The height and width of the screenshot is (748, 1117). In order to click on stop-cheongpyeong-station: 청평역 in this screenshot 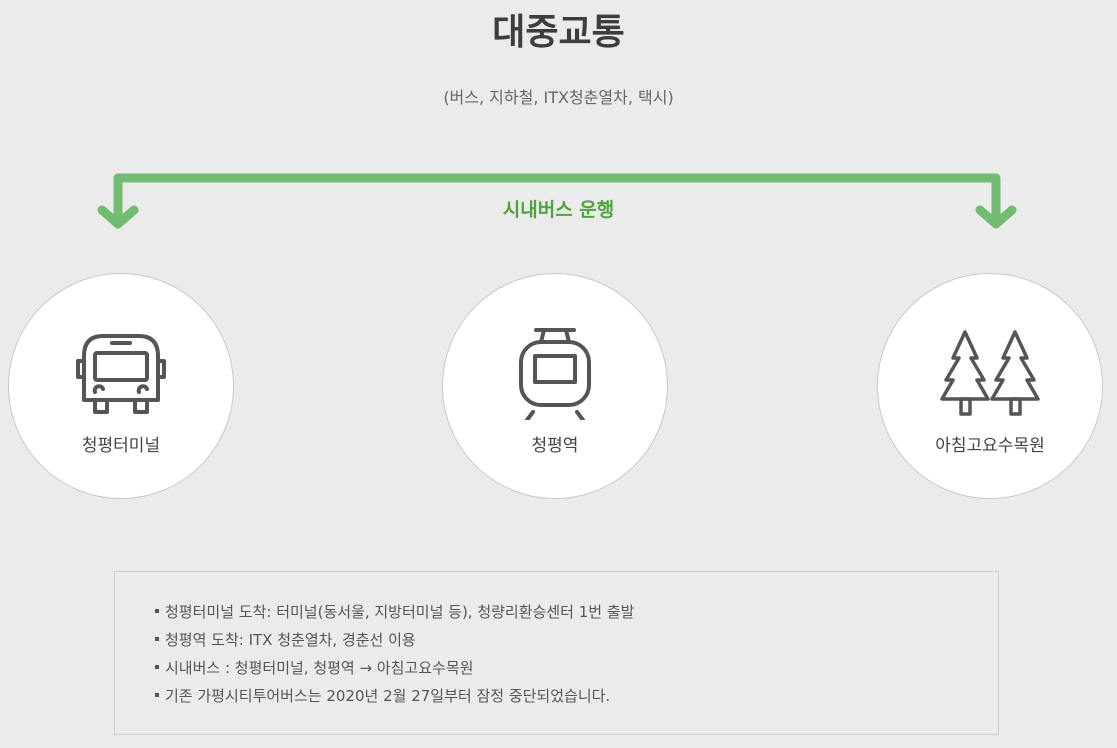, I will do `click(555, 386)`.